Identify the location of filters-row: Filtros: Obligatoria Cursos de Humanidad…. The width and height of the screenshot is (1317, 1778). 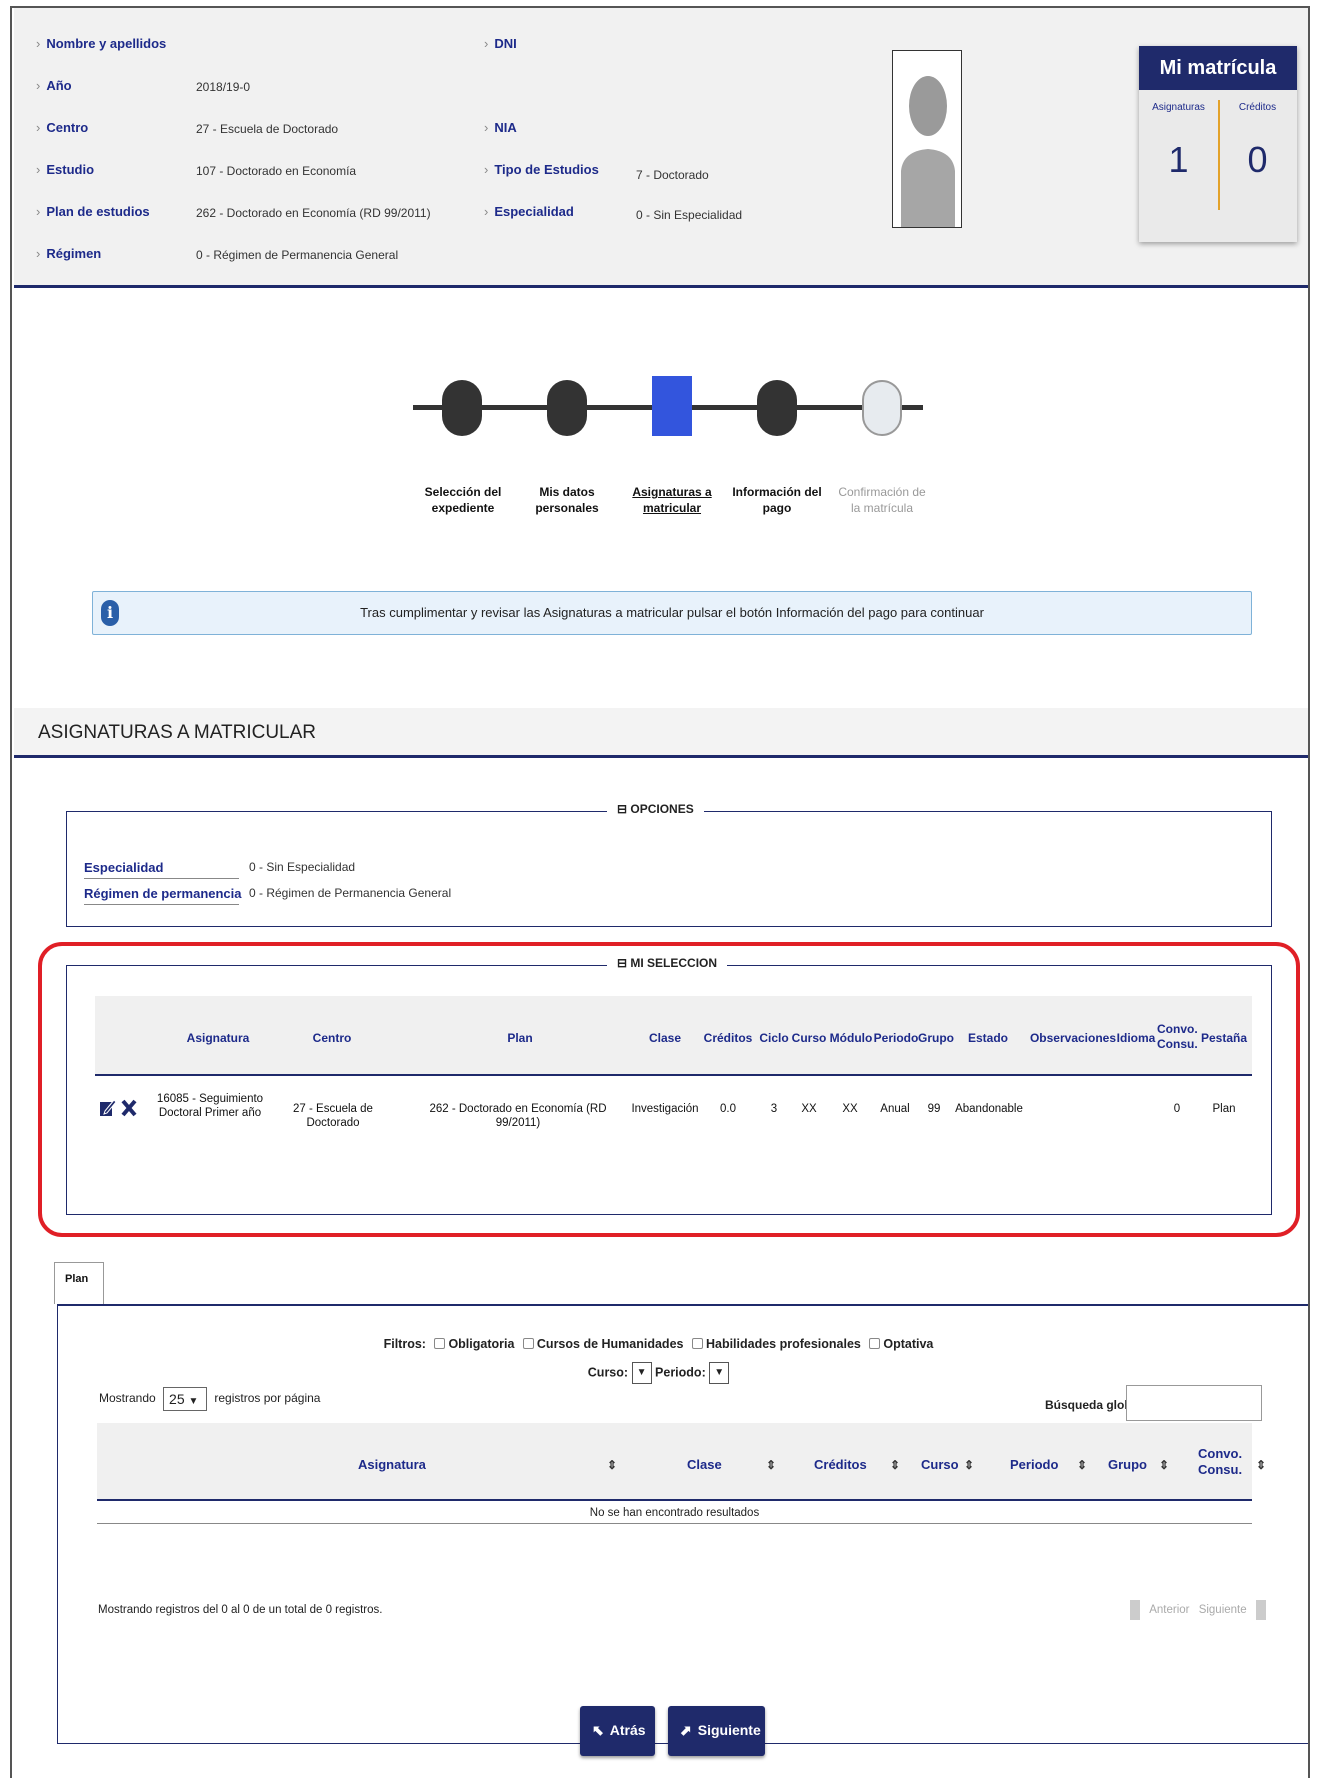
(658, 1344).